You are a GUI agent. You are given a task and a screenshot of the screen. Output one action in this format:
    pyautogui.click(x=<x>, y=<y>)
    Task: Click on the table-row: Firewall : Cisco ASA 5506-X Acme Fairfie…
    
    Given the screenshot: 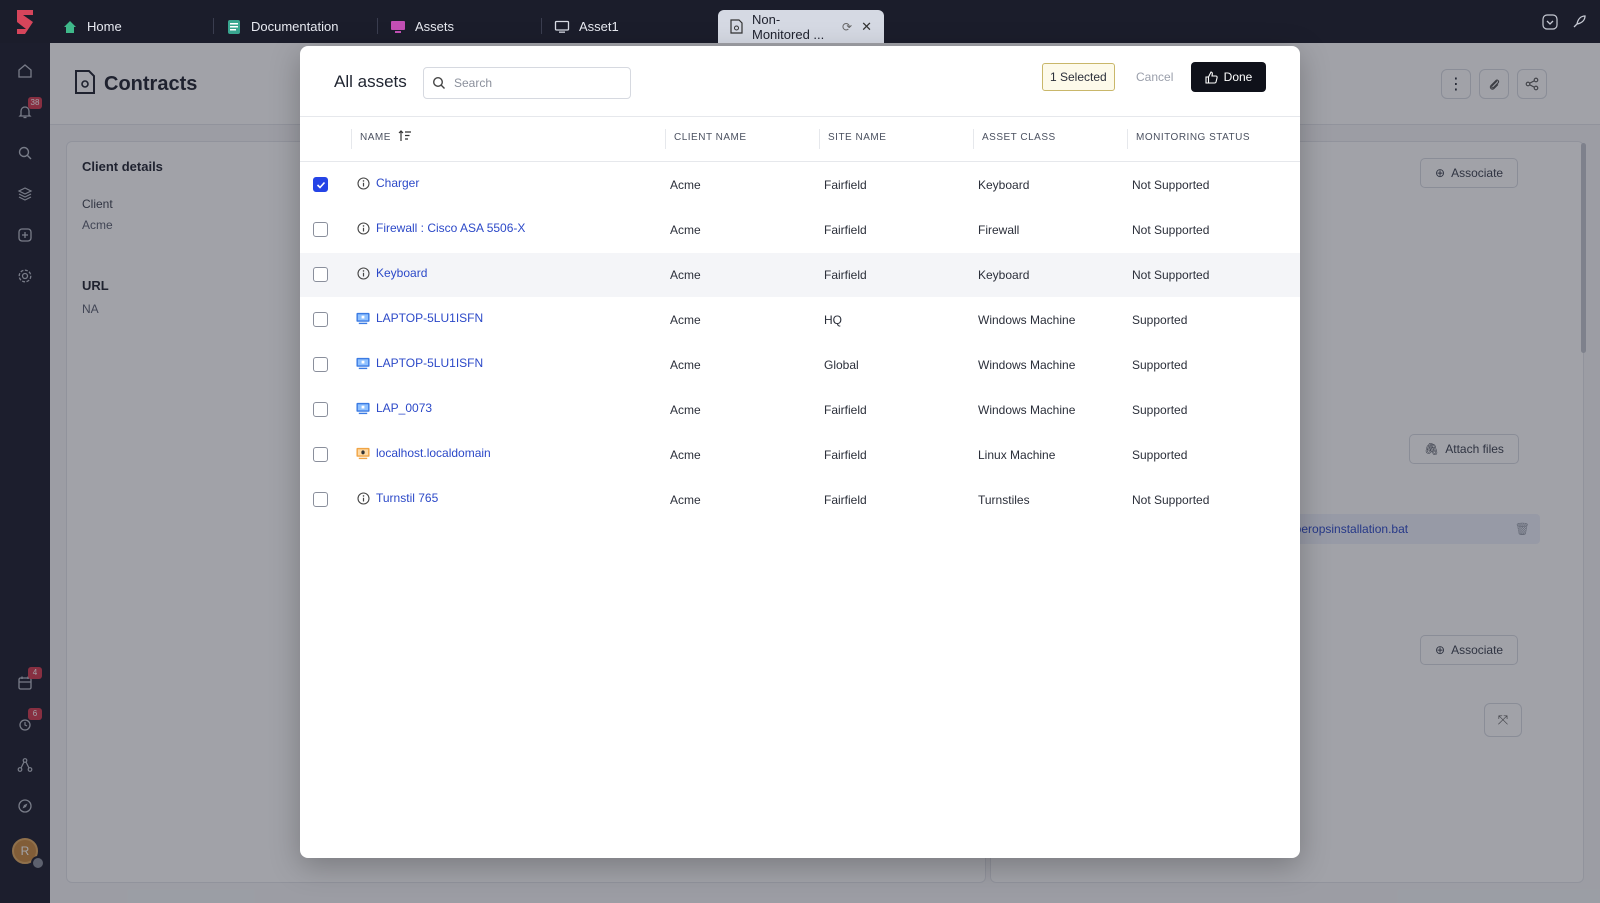 What is the action you would take?
    pyautogui.click(x=800, y=230)
    